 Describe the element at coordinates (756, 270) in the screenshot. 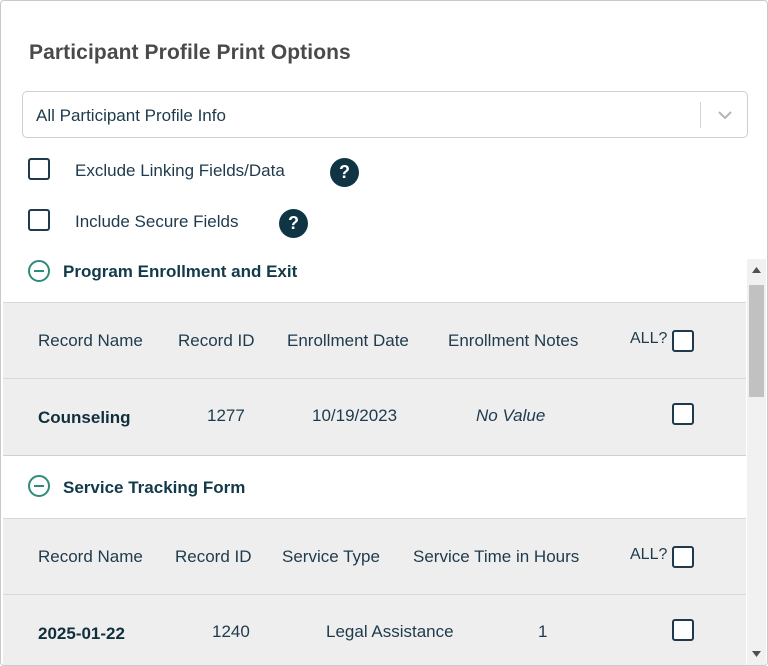

I see `scroll-up-arrow-icon` at that location.